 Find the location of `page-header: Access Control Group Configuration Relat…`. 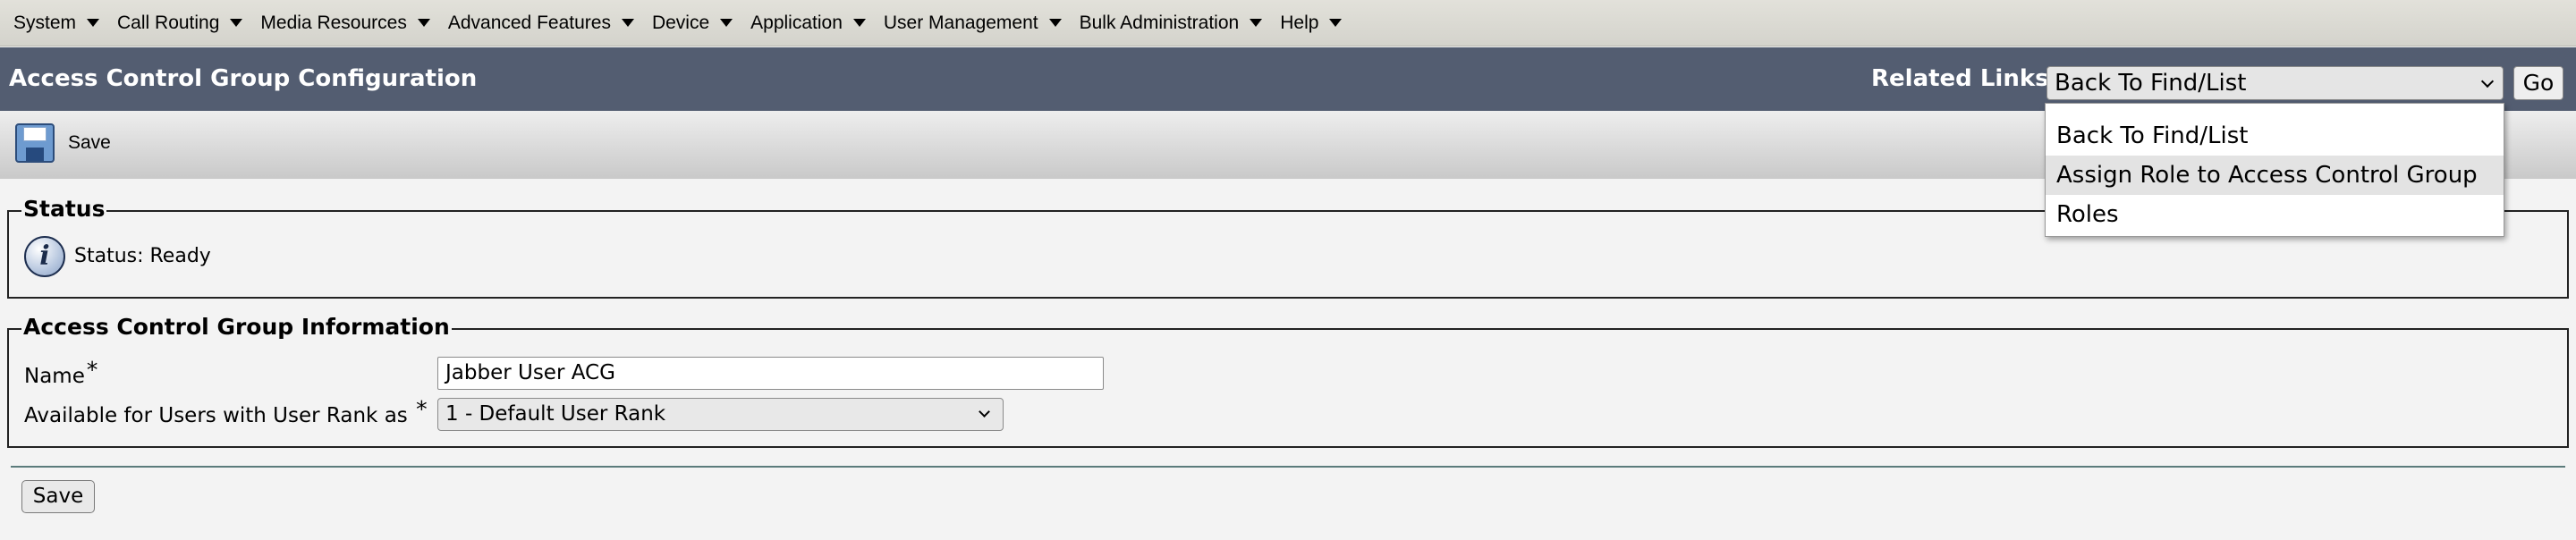

page-header: Access Control Group Configuration Relat… is located at coordinates (1288, 79).